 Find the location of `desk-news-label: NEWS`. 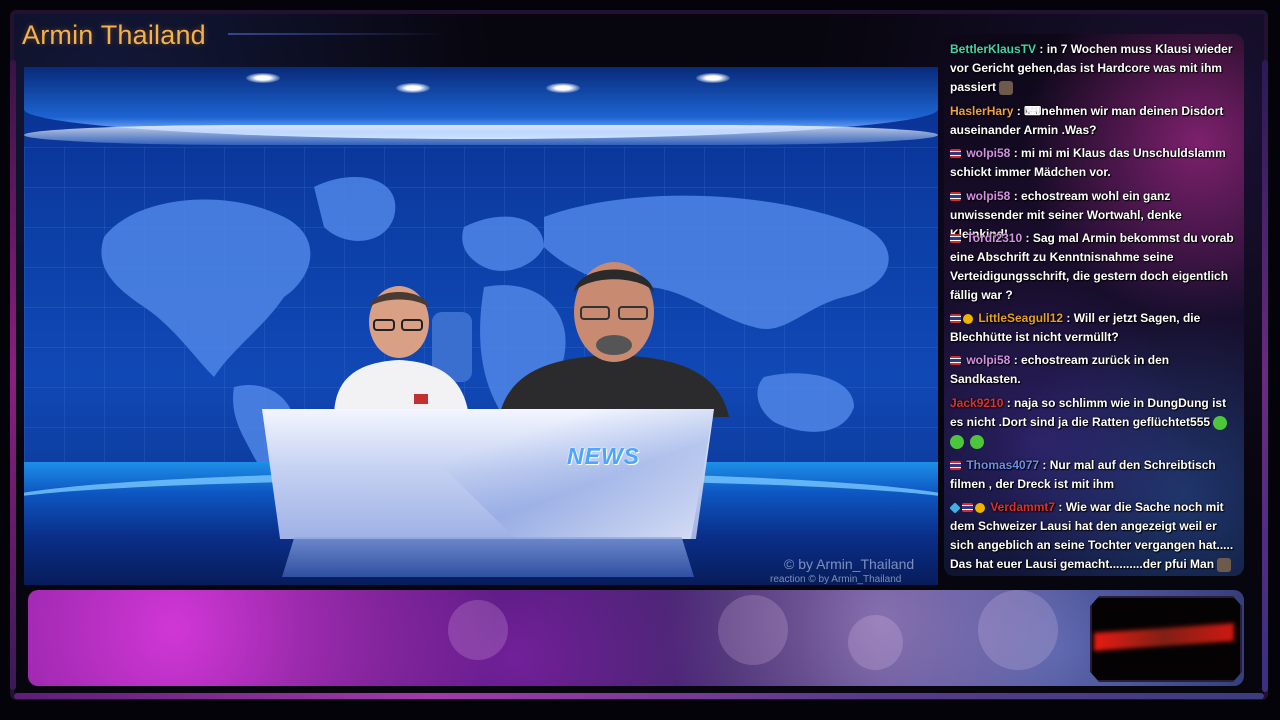

desk-news-label: NEWS is located at coordinates (603, 456).